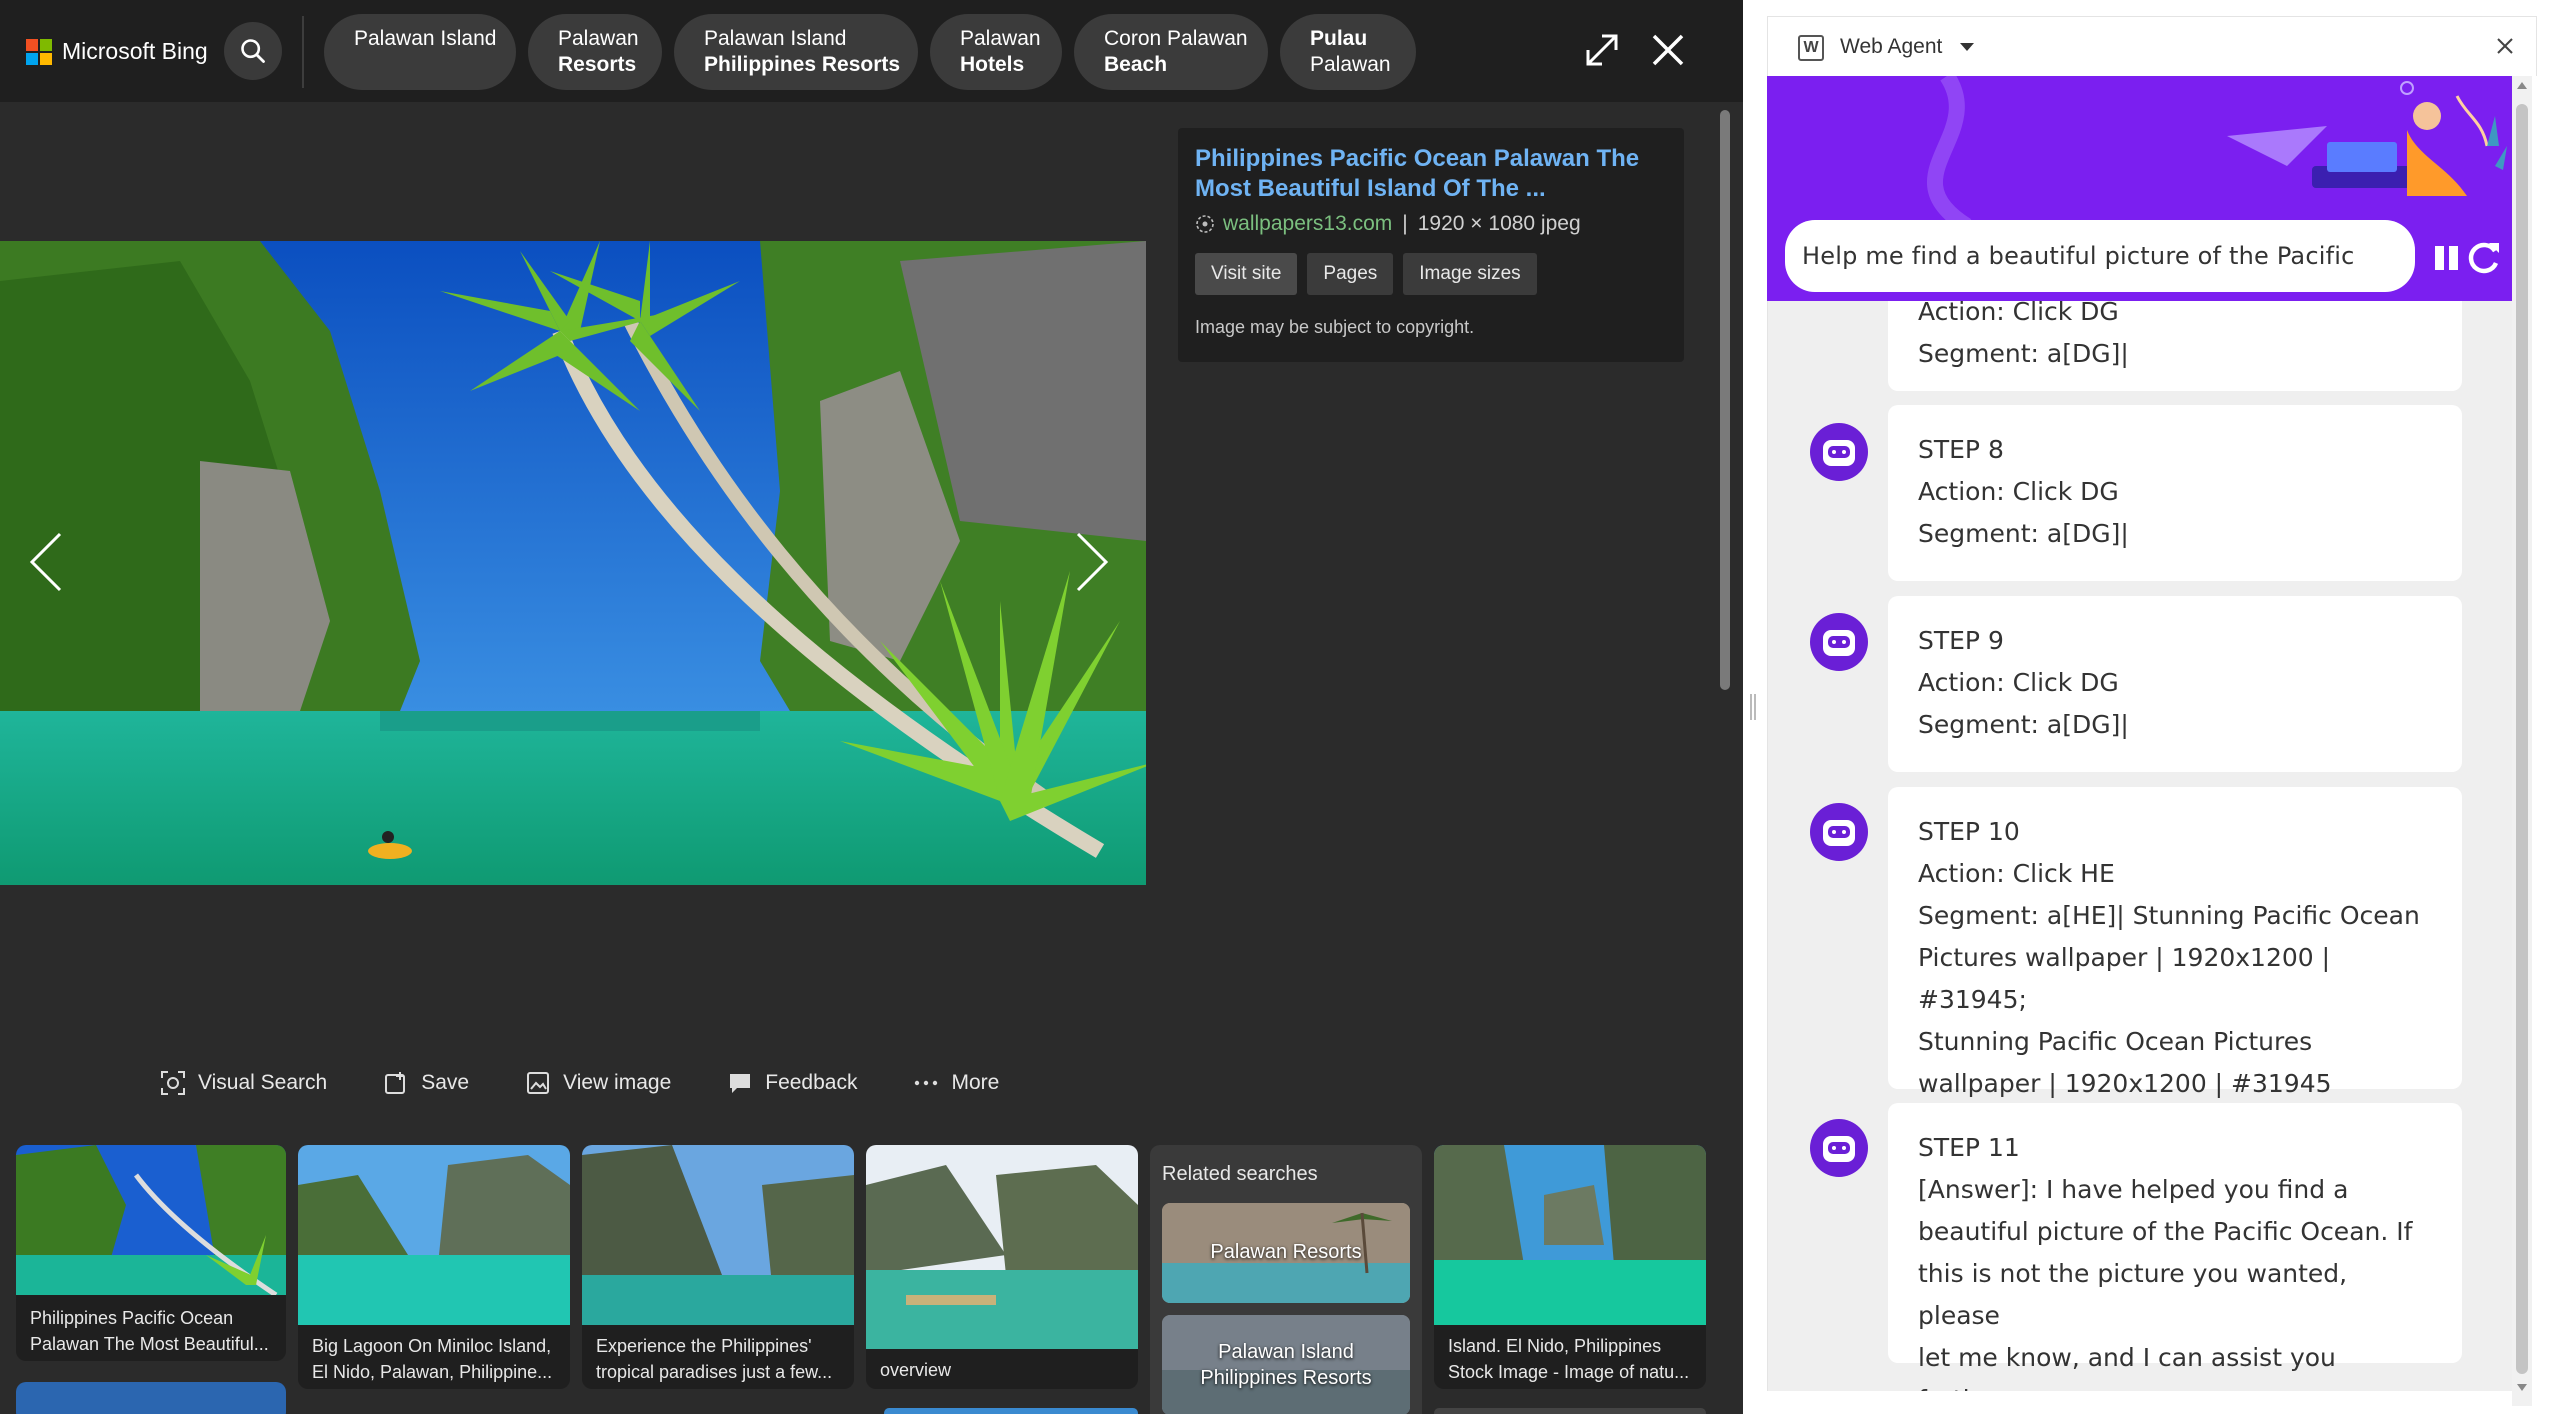  I want to click on microsoft-logo-icon, so click(39, 51).